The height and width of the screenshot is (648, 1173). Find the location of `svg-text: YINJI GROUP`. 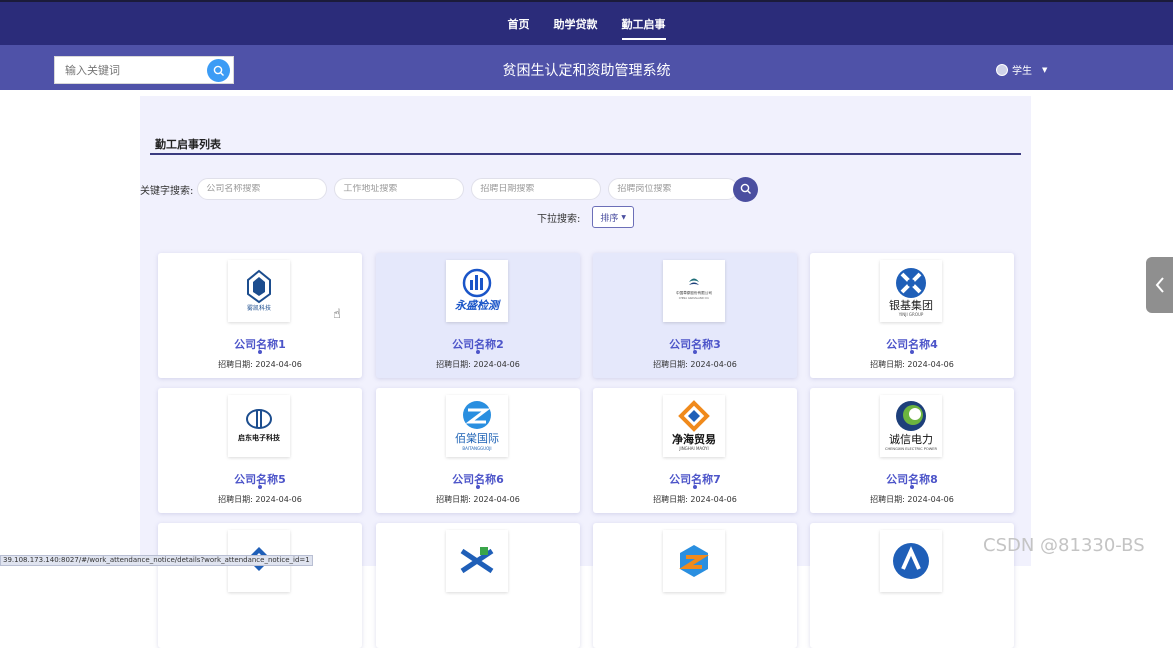

svg-text: YINJI GROUP is located at coordinates (911, 314).